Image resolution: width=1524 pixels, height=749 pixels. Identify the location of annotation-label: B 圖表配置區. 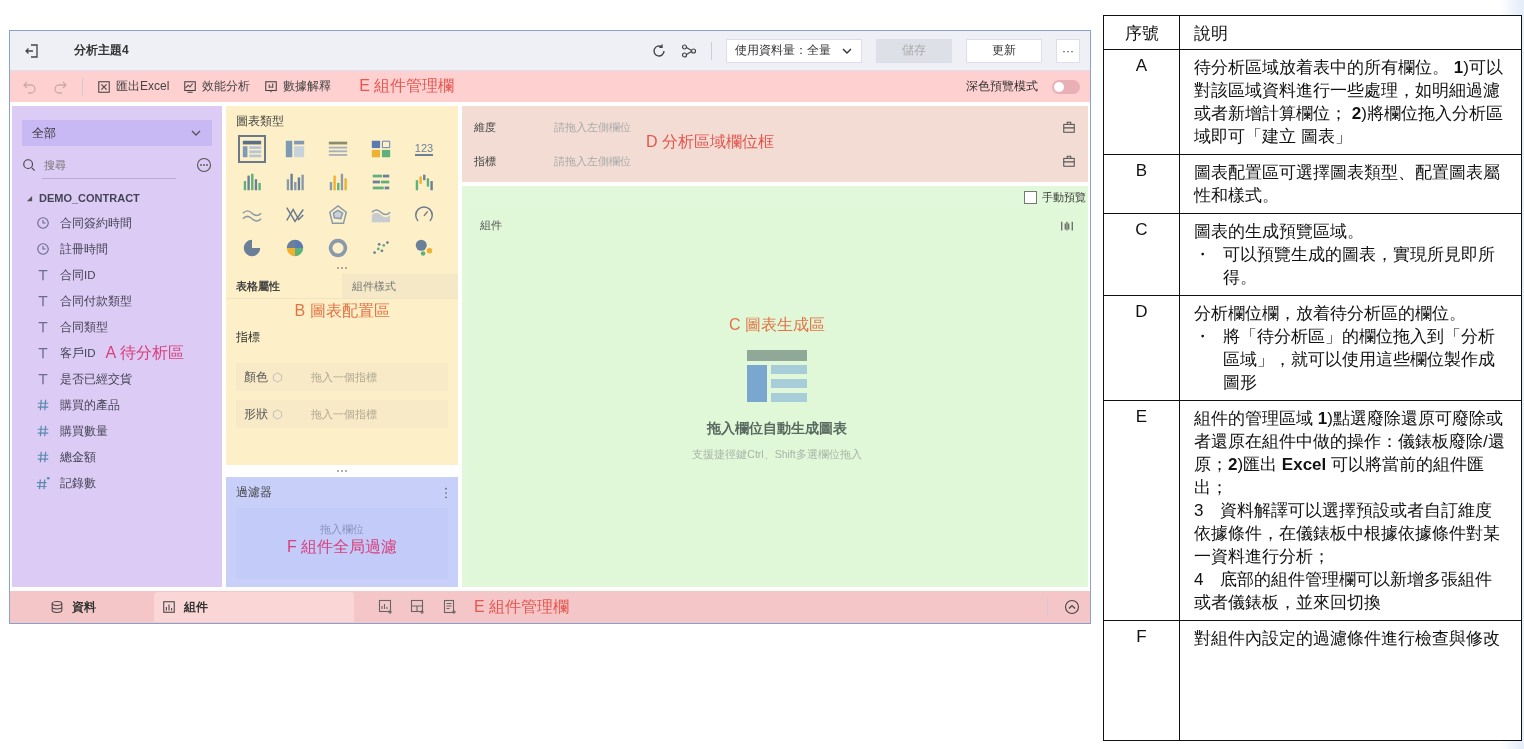
(342, 311).